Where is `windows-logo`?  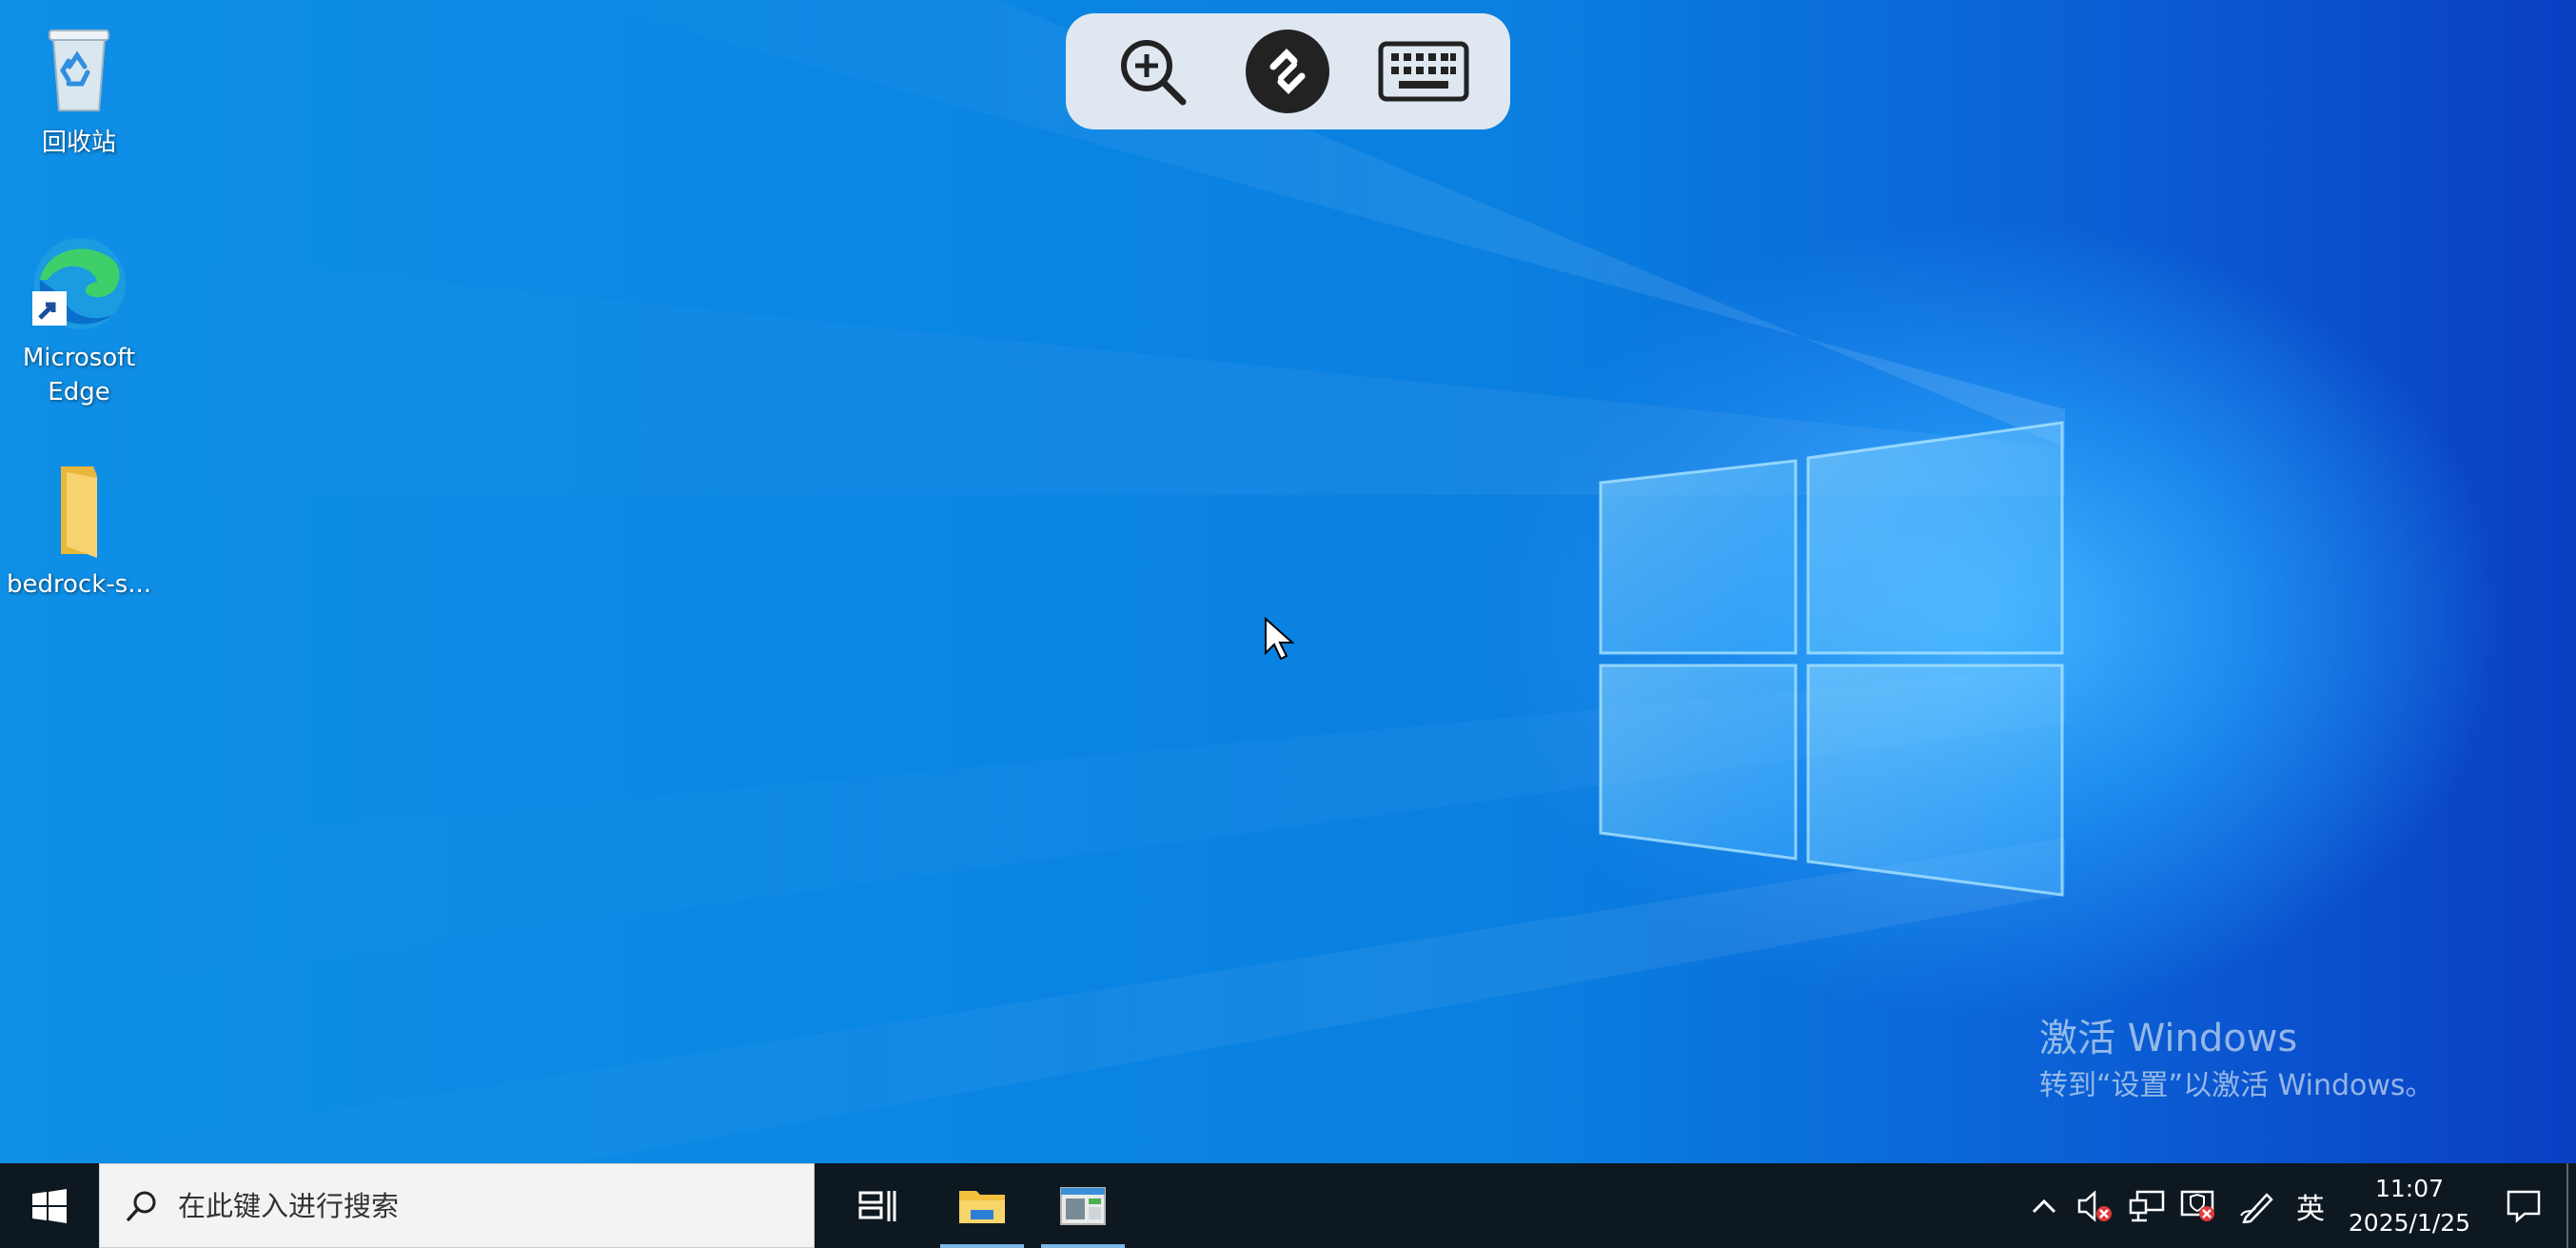
windows-logo is located at coordinates (1831, 659).